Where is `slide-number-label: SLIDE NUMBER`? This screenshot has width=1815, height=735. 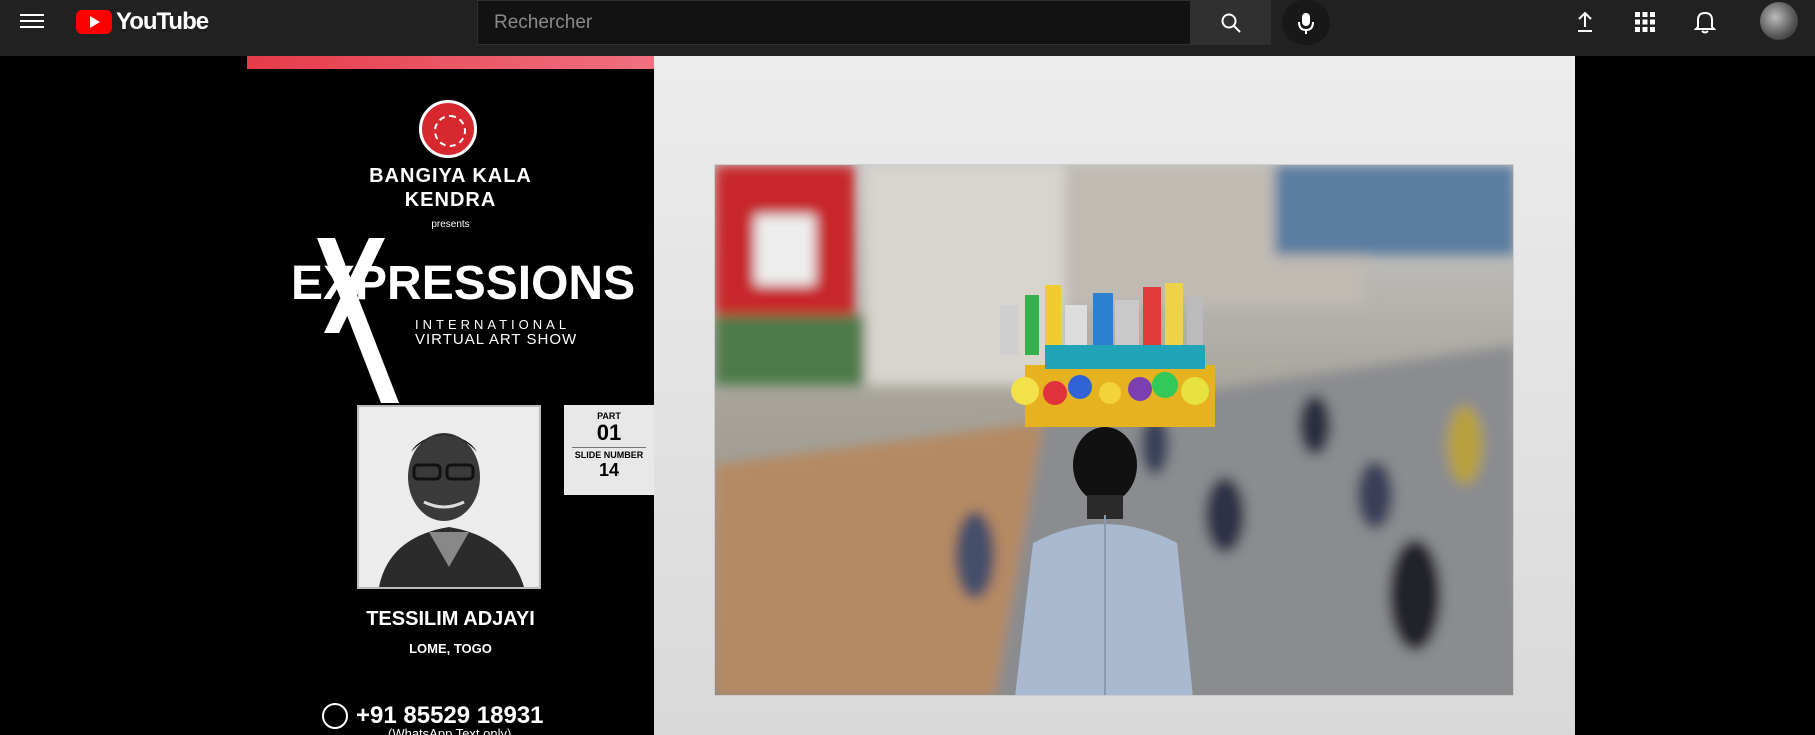
slide-number-label: SLIDE NUMBER is located at coordinates (609, 455).